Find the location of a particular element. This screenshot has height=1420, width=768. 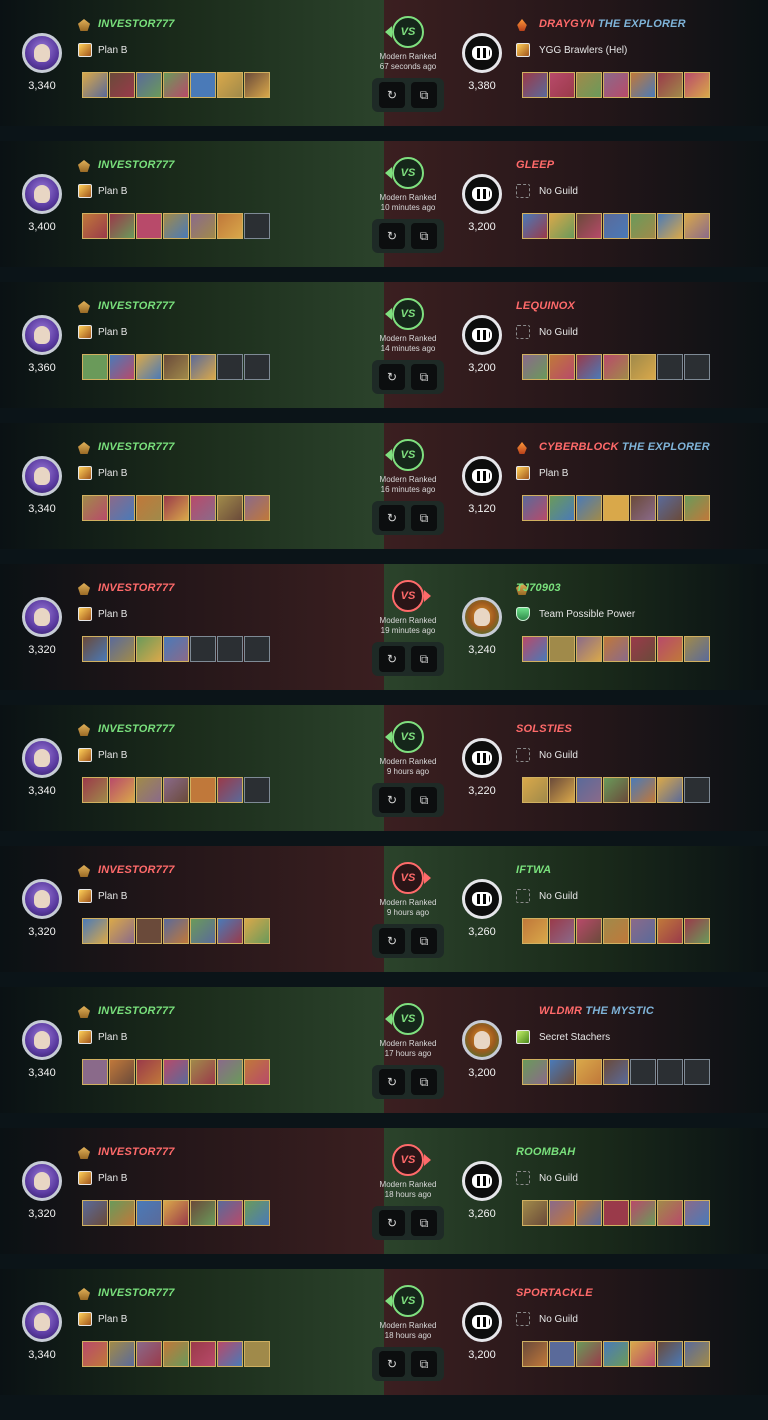

player-name: ROOMBAH is located at coordinates (545, 1152).